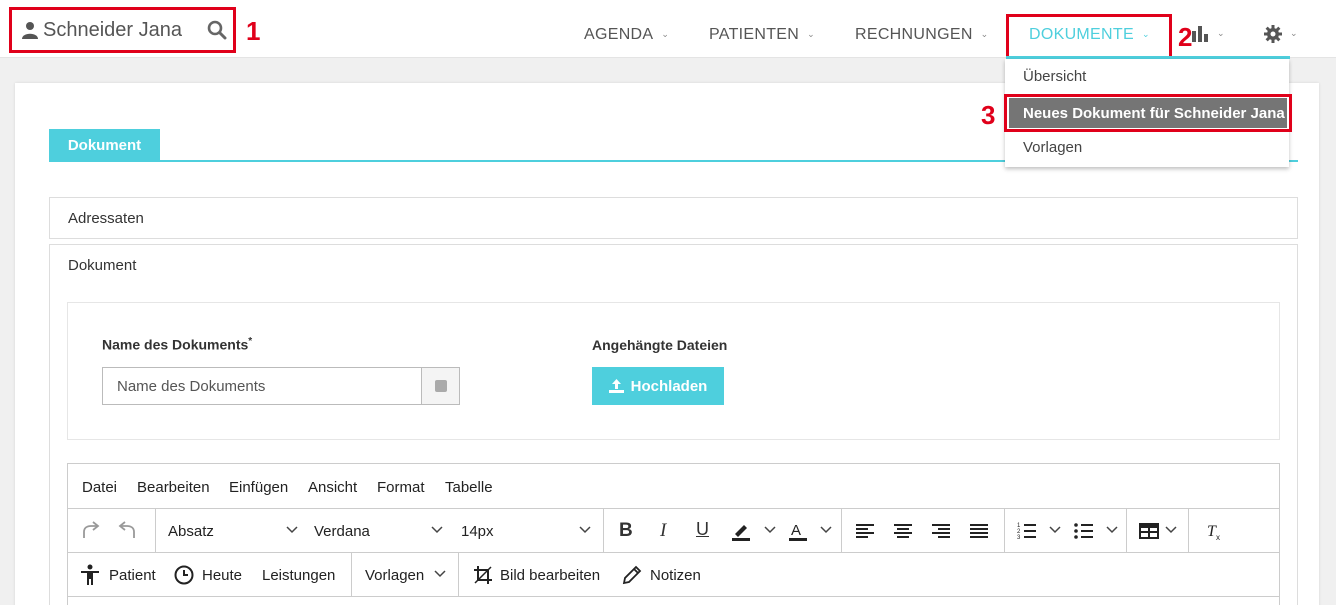 This screenshot has height=605, width=1336. I want to click on name-label: Name des Dokuments*, so click(177, 344).